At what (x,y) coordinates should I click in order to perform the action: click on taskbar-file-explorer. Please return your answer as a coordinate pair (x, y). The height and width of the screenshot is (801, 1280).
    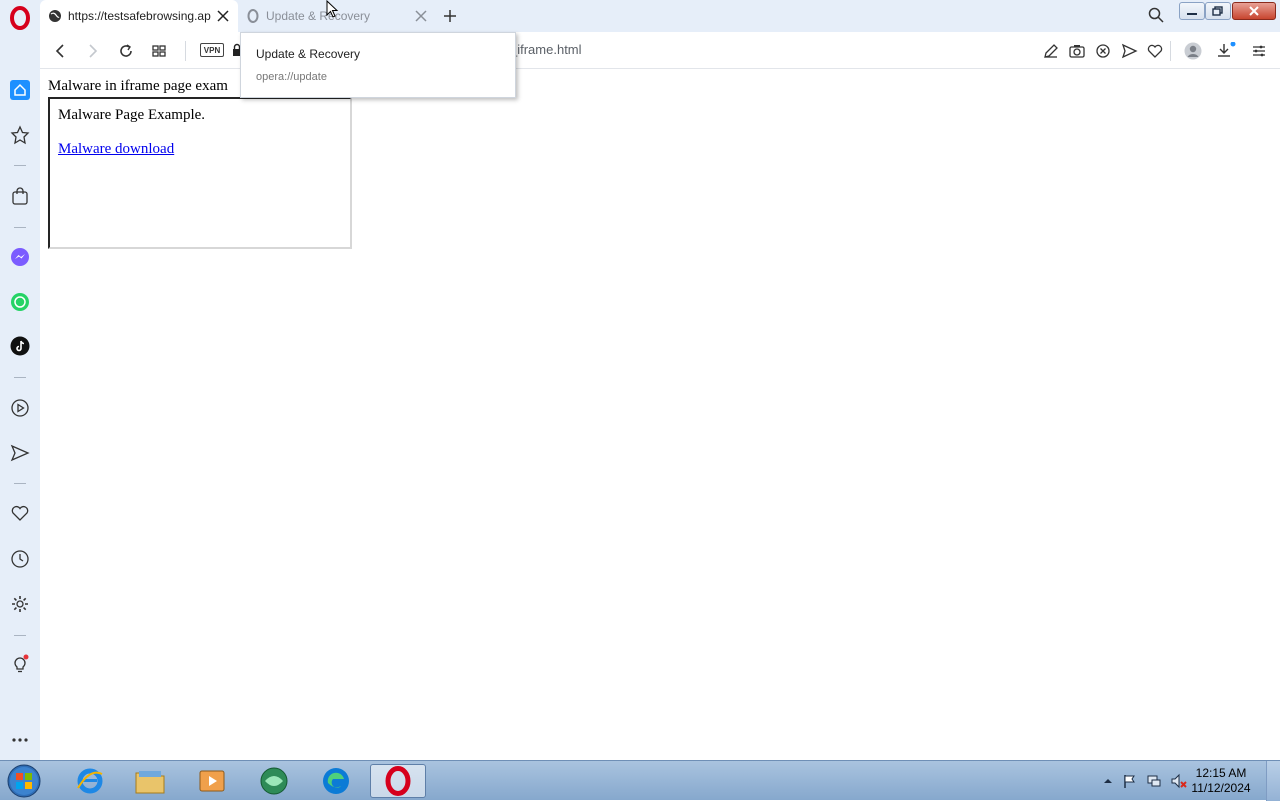
    Looking at the image, I should click on (150, 781).